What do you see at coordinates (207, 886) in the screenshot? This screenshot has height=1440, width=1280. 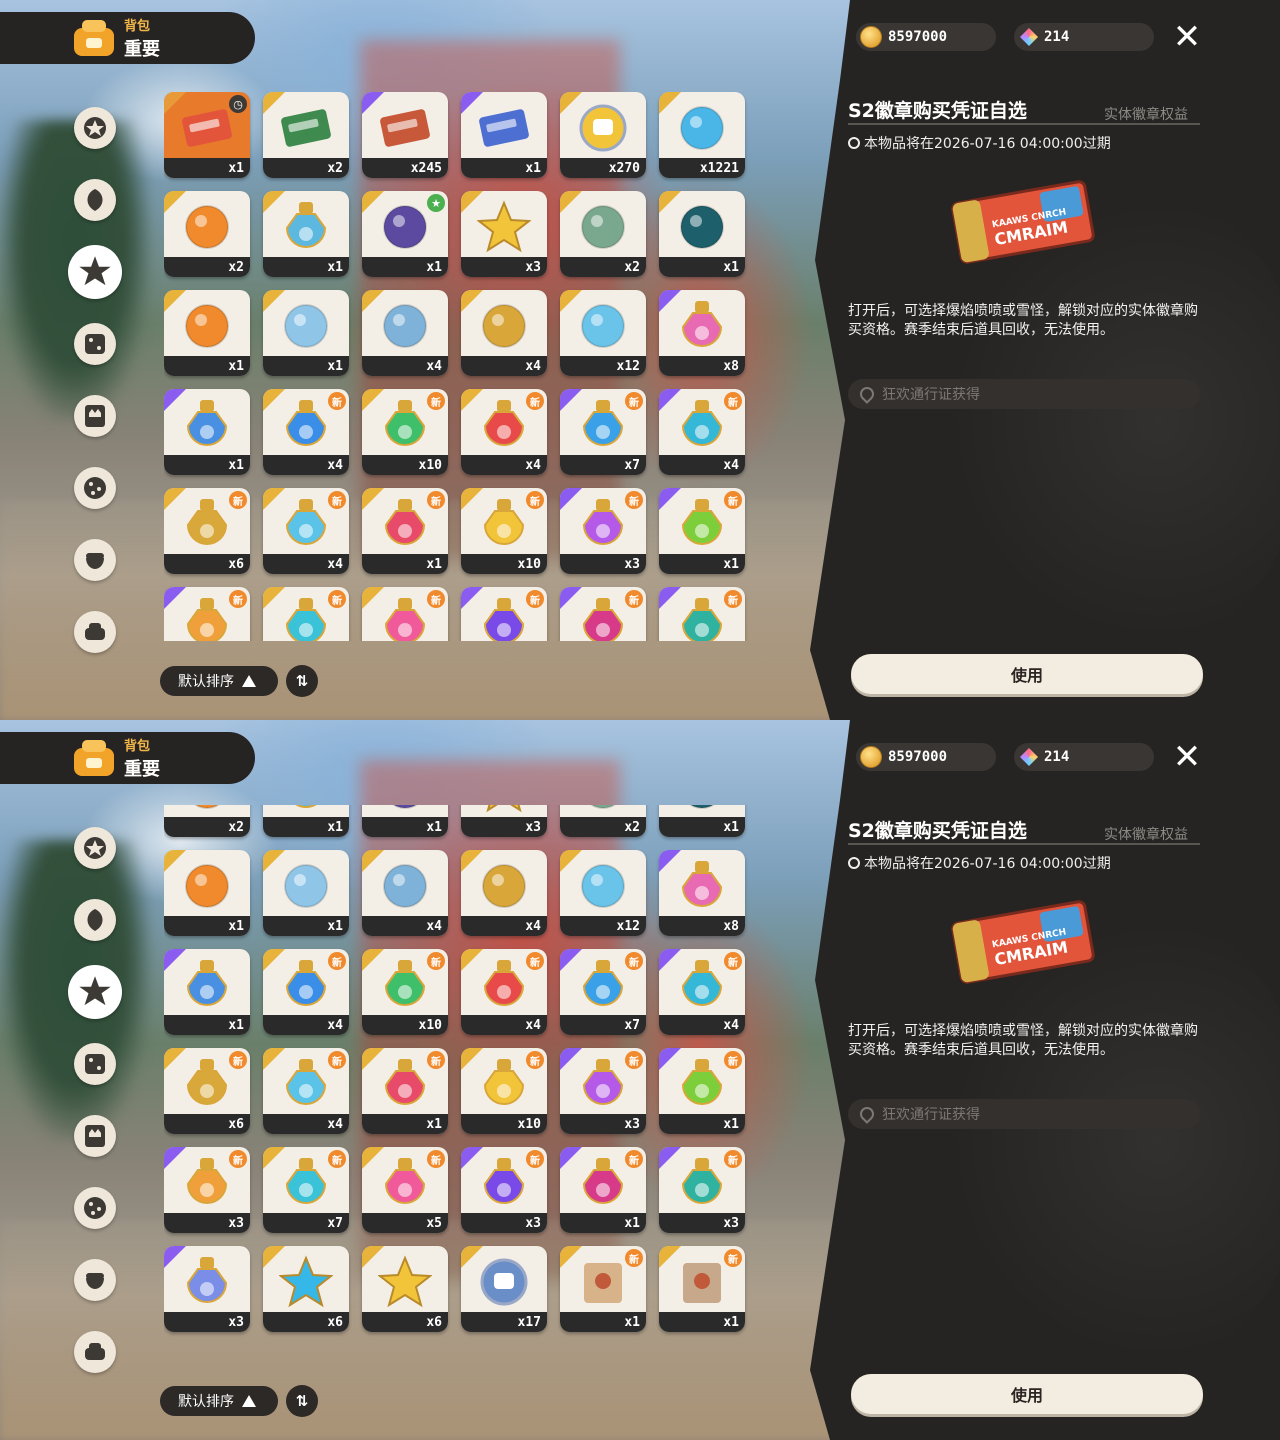 I see `fire-flower-icon` at bounding box center [207, 886].